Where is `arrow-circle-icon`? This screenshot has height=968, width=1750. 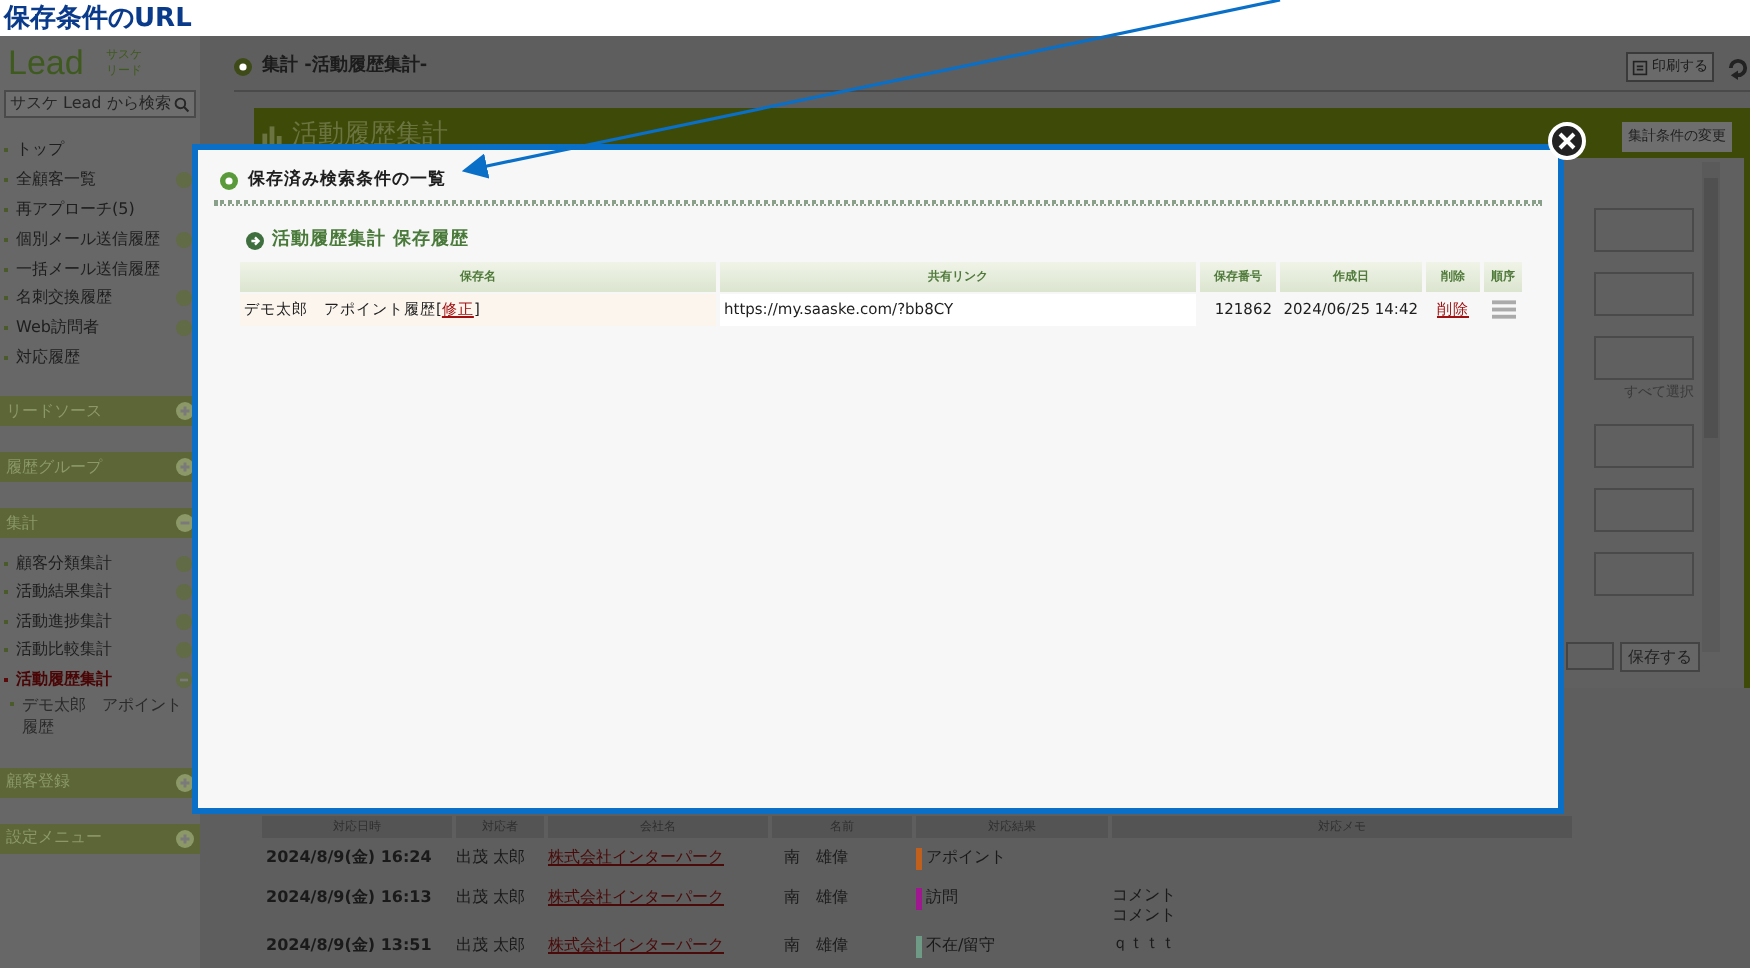
arrow-circle-icon is located at coordinates (255, 241).